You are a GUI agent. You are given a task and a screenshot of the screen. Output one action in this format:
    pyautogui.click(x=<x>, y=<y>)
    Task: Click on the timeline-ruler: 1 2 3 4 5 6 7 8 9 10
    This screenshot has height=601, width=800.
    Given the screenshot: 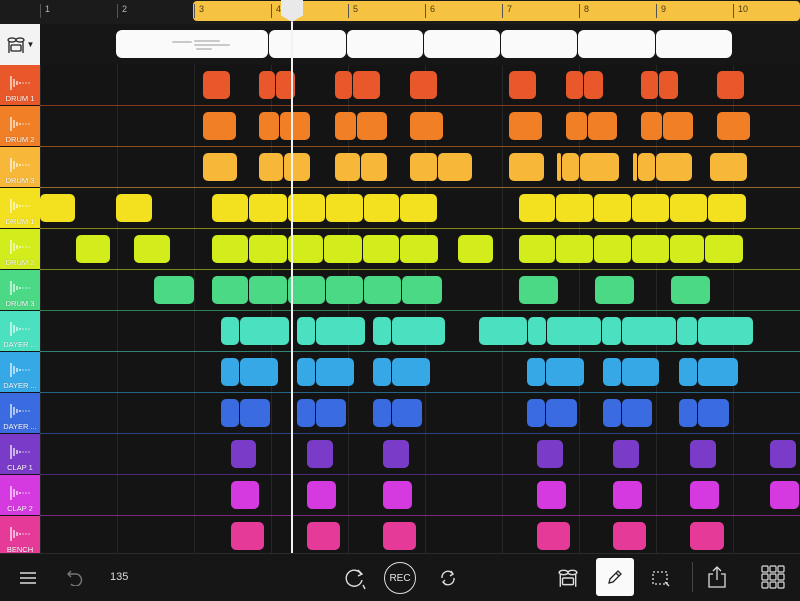 What is the action you would take?
    pyautogui.click(x=400, y=12)
    